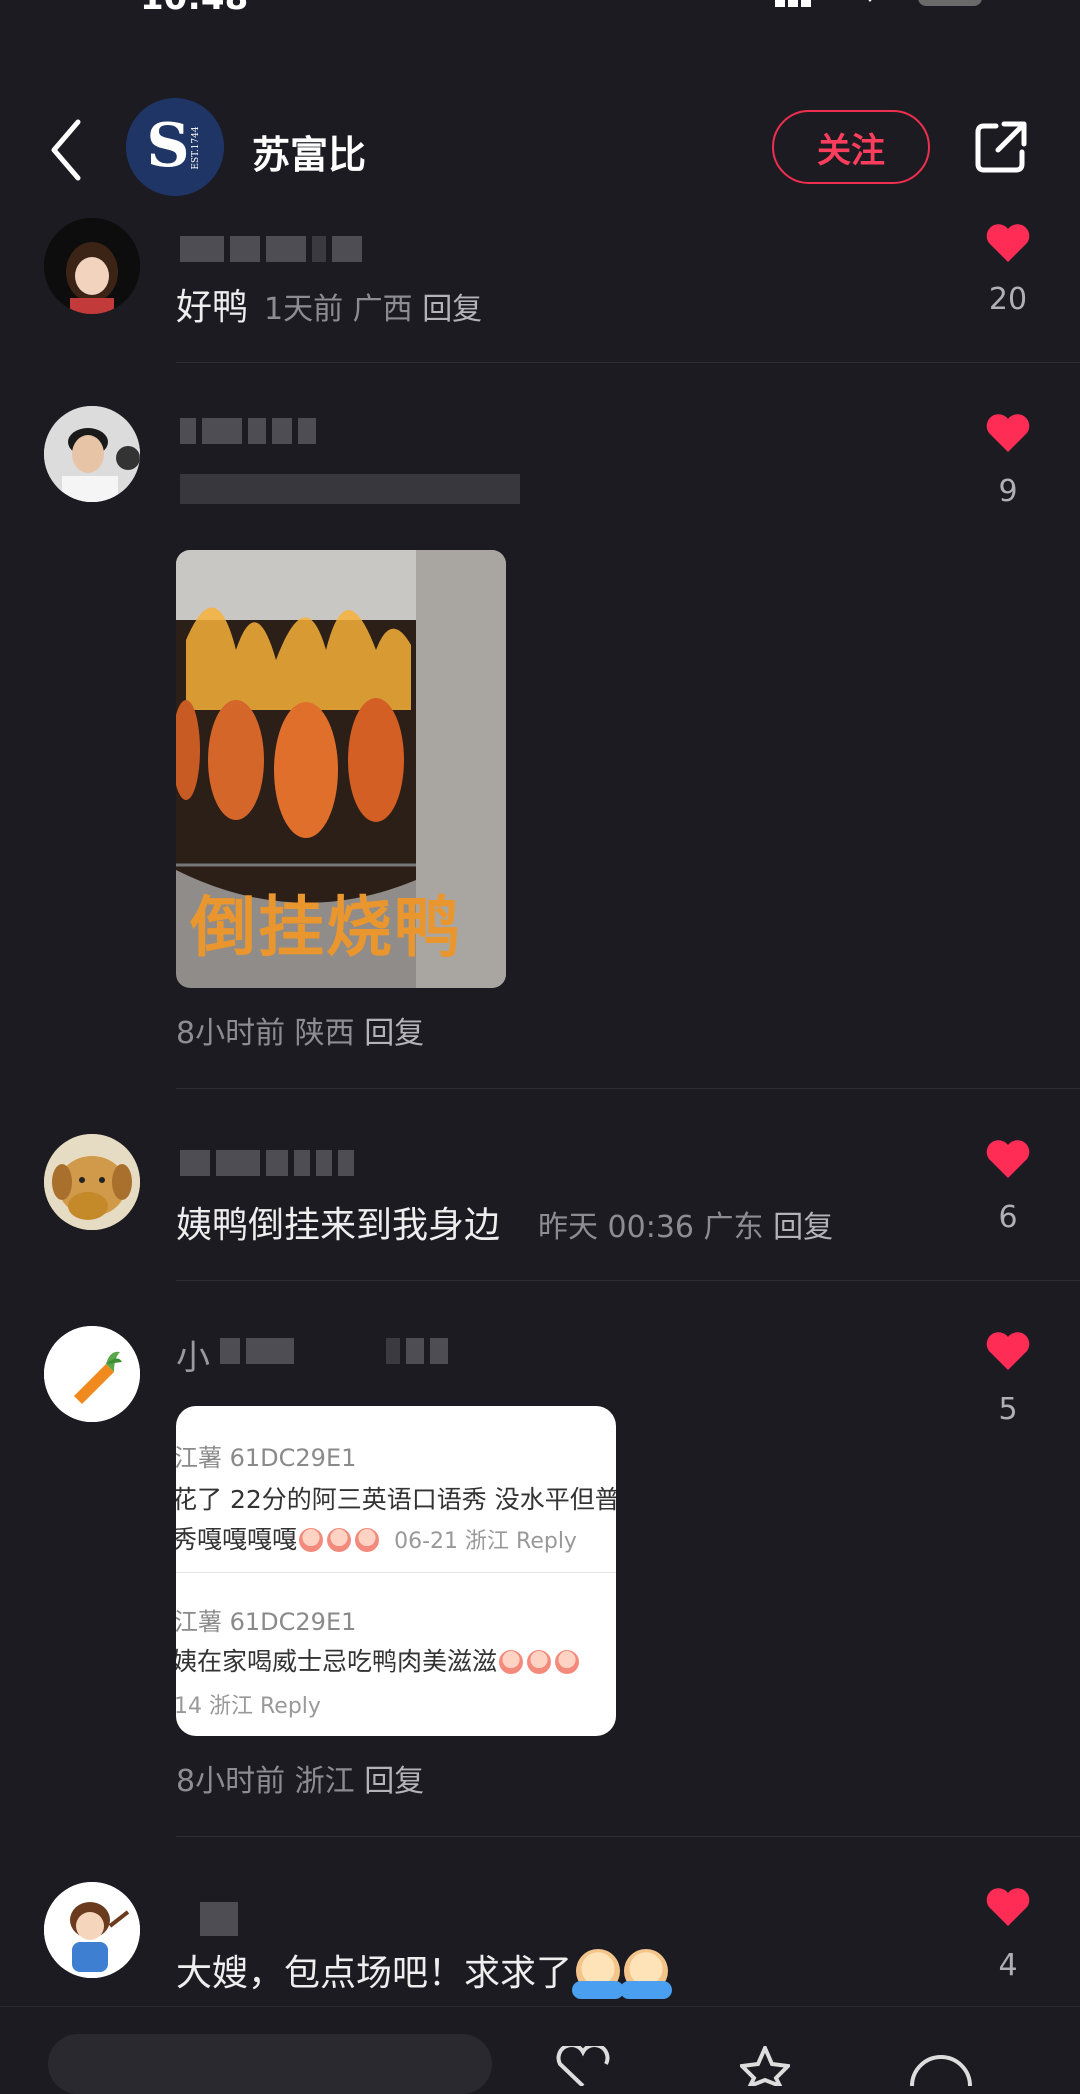  I want to click on back-button, so click(70, 150).